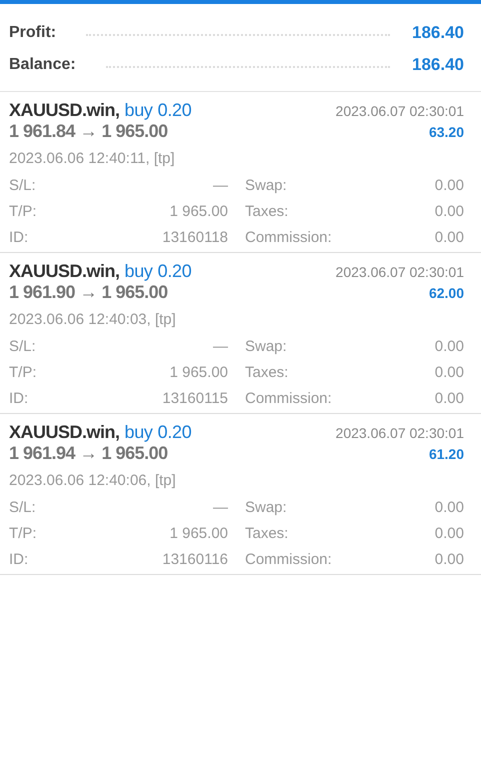  Describe the element at coordinates (194, 399) in the screenshot. I see `field-value: 13160115` at that location.